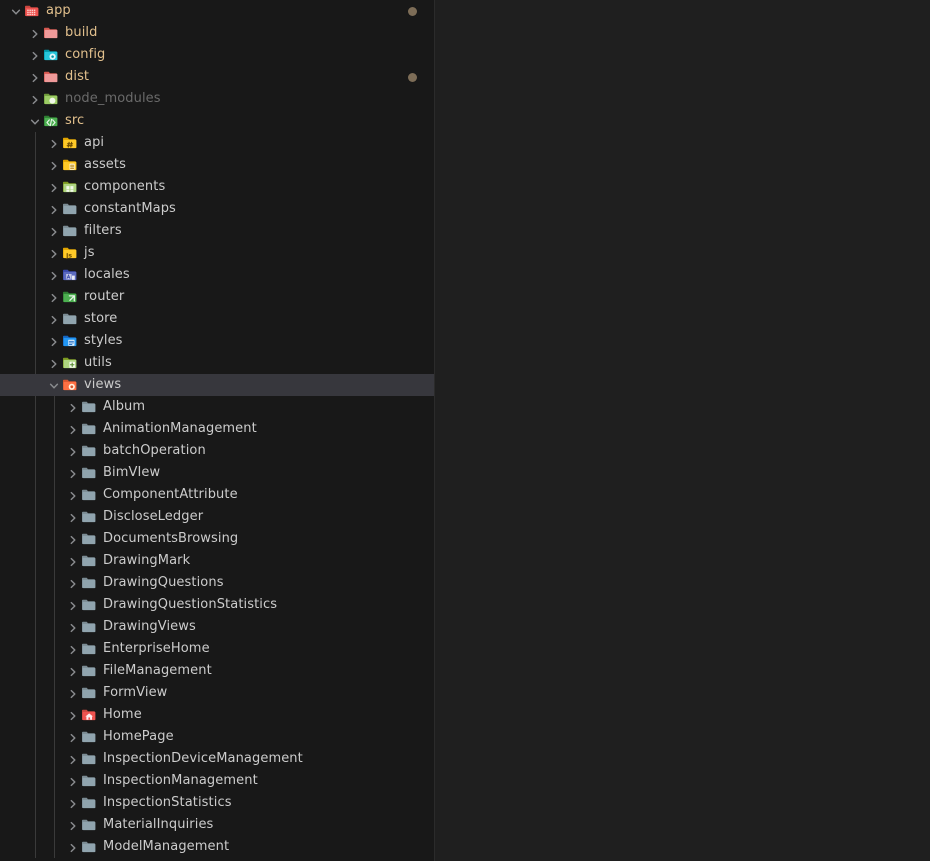  Describe the element at coordinates (217, 209) in the screenshot. I see `tree-row: constantMaps` at that location.